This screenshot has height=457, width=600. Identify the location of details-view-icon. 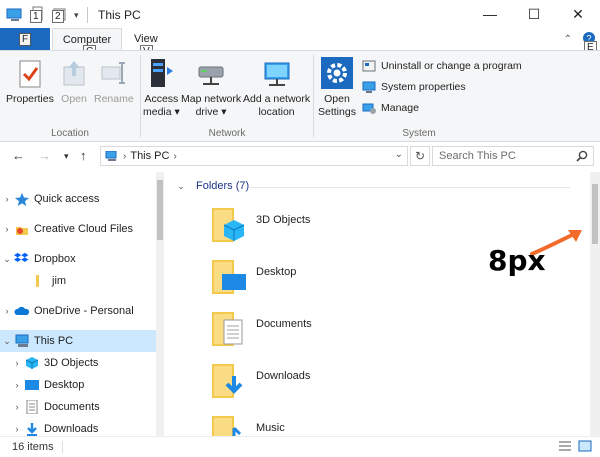
(565, 446).